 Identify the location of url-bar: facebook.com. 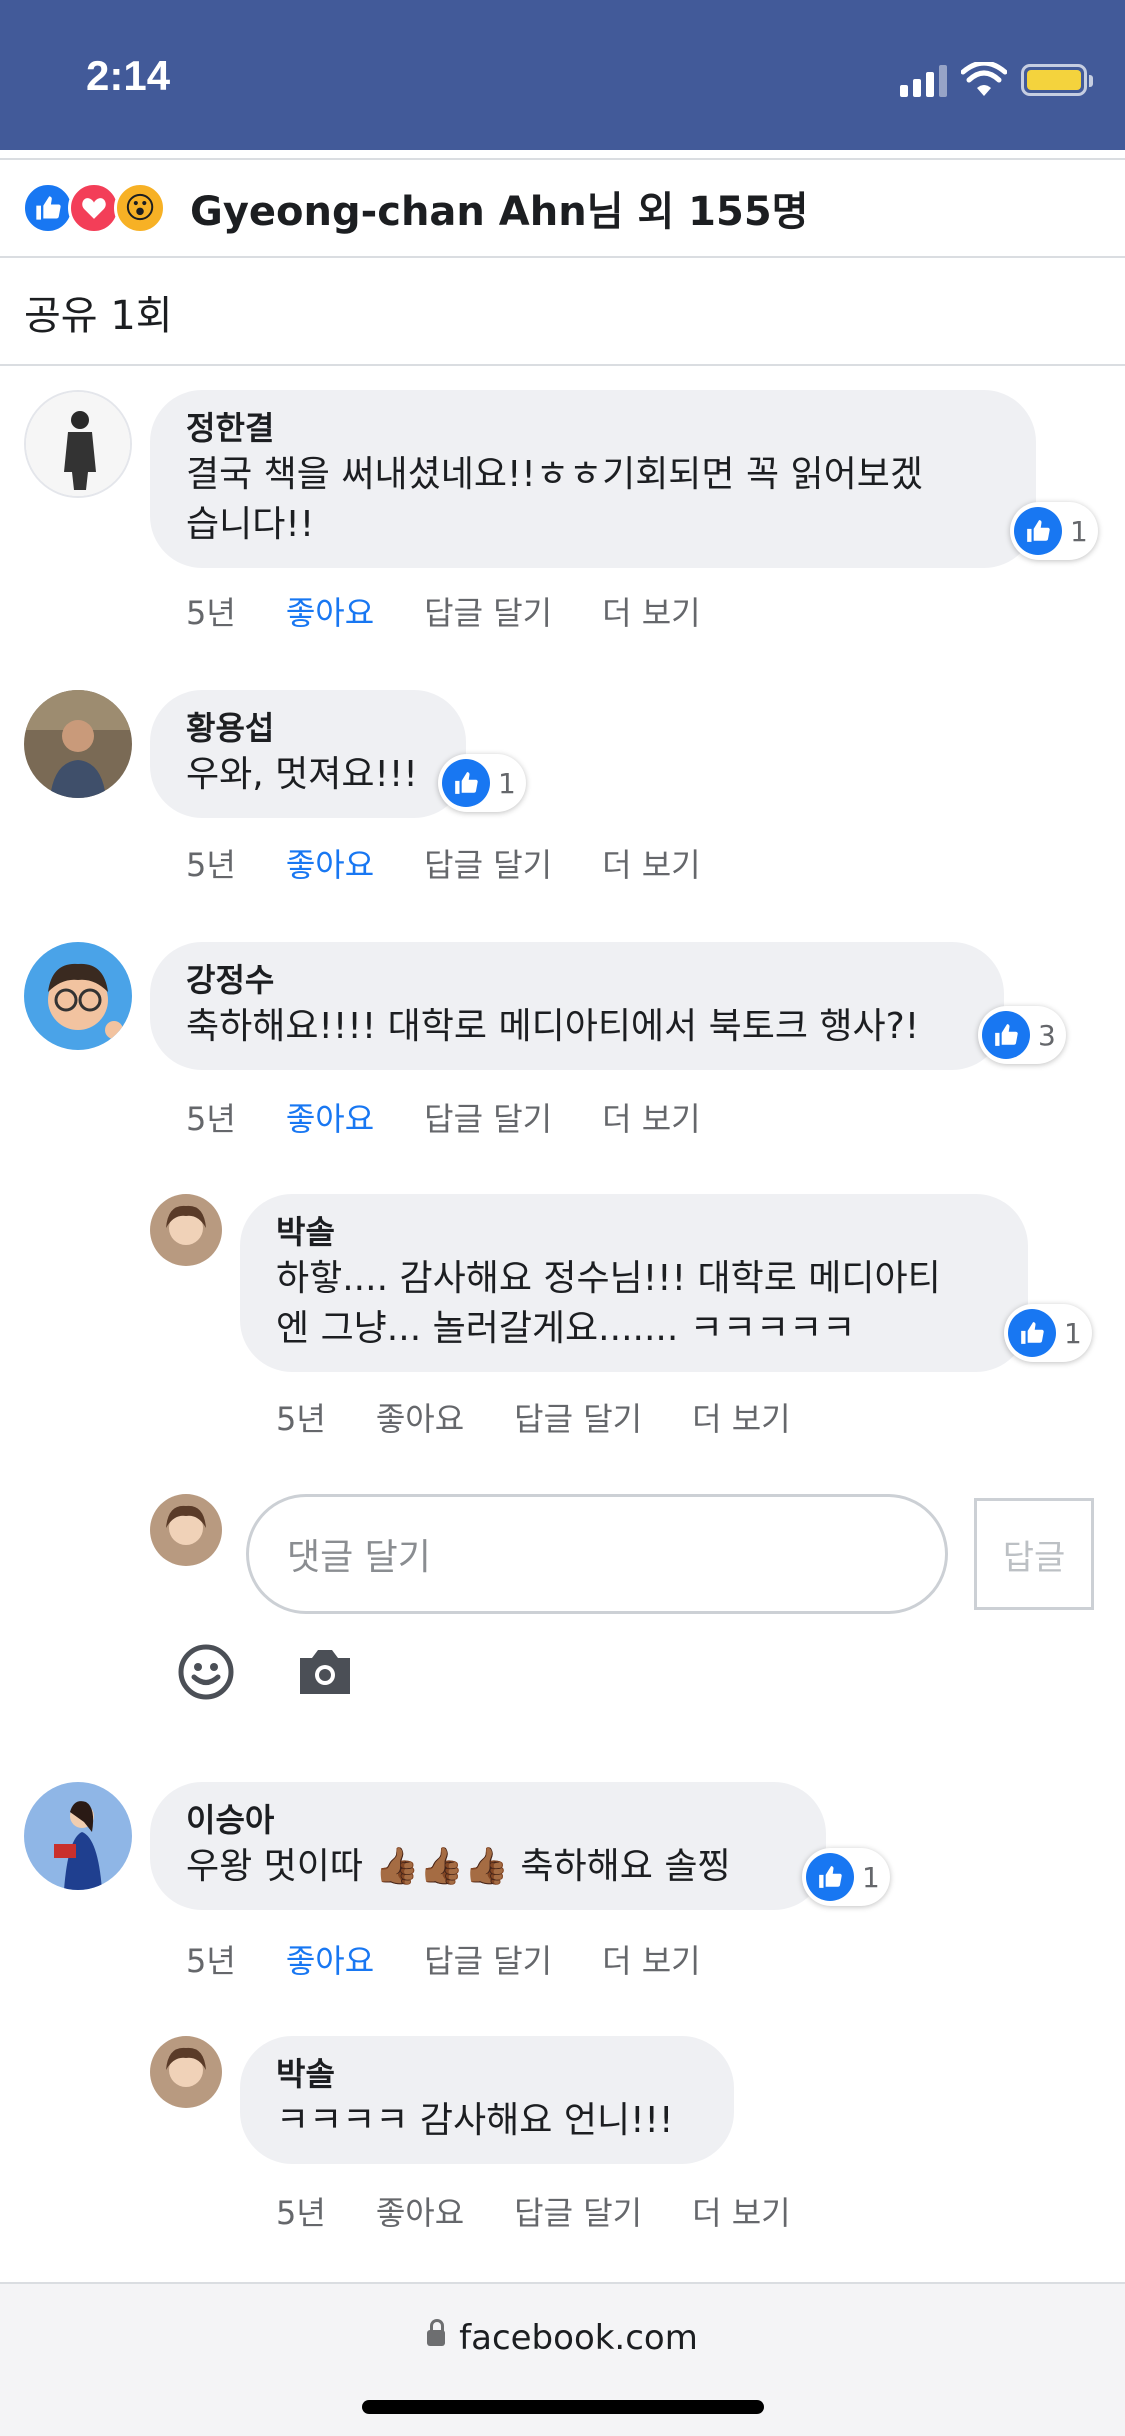
(562, 2338).